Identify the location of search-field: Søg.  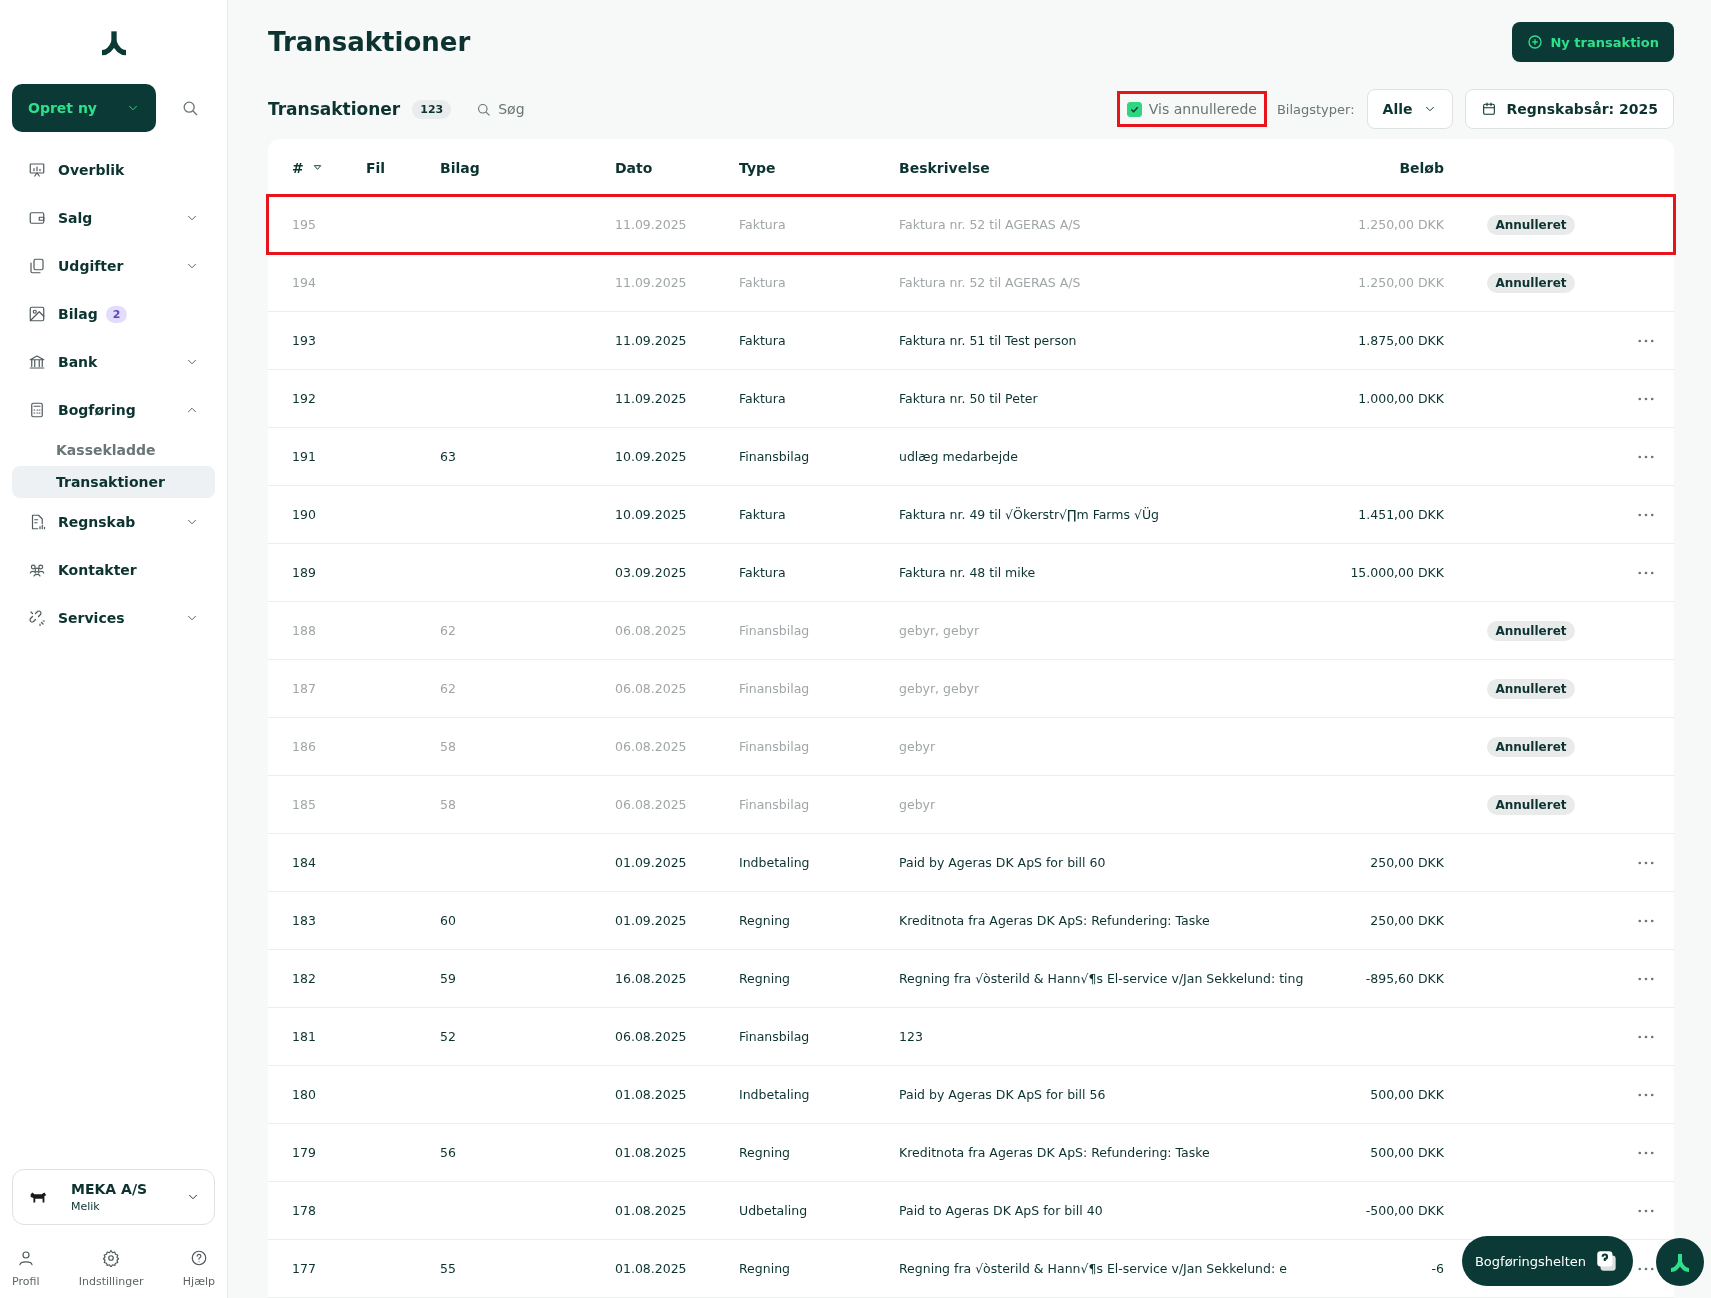
(500, 109).